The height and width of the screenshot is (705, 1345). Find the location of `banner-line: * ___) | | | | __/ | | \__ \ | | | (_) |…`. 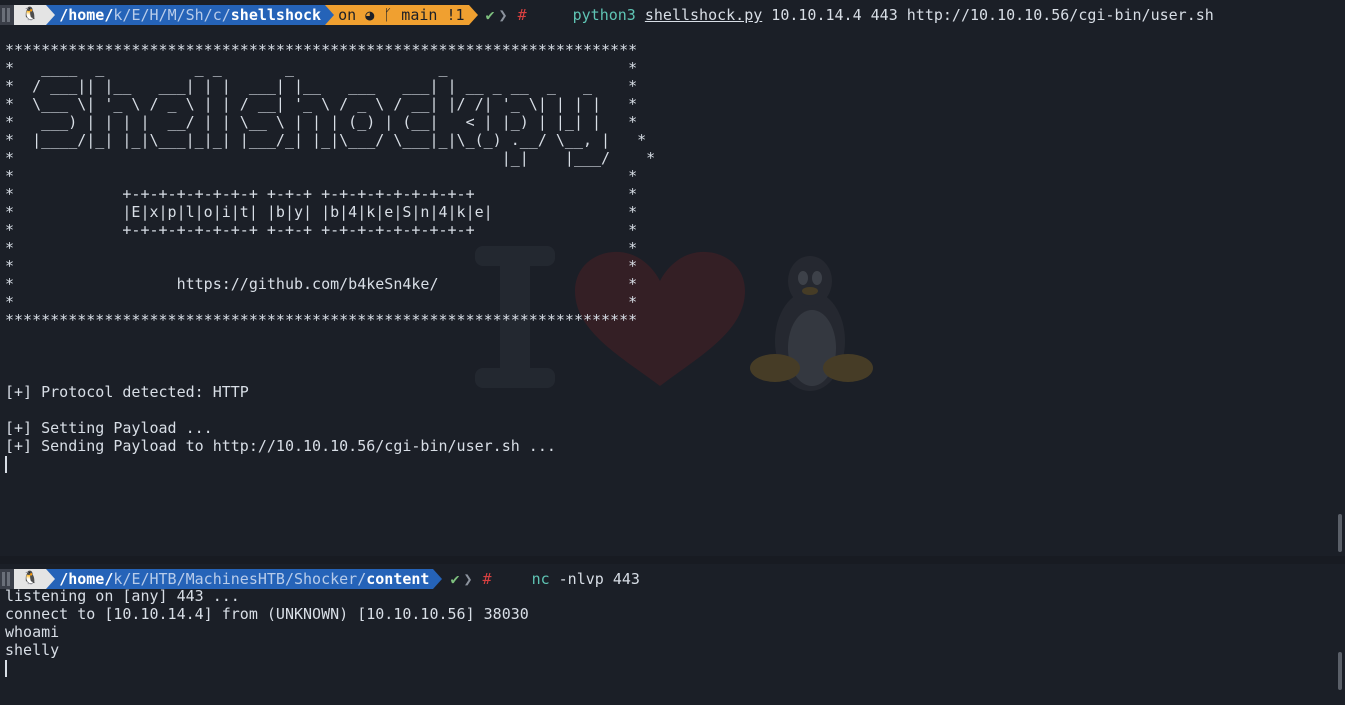

banner-line: * ___) | | | | __/ | | \__ \ | | | (_) |… is located at coordinates (321, 122).